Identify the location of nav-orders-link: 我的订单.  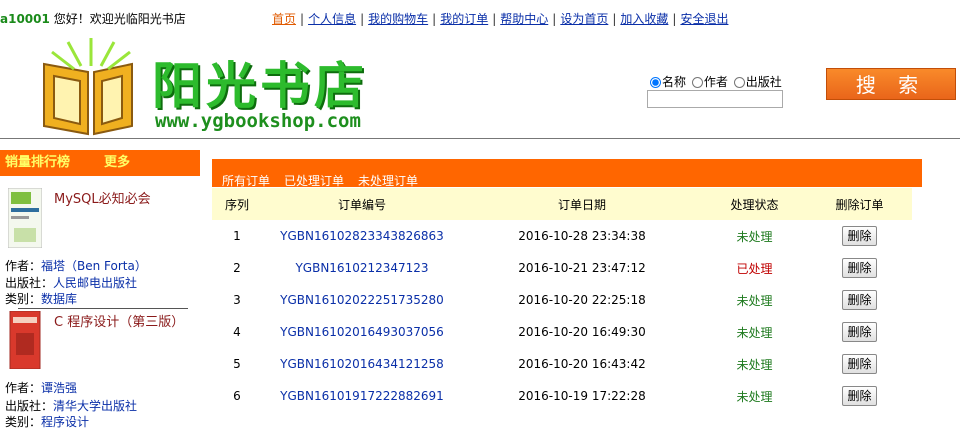
(464, 19).